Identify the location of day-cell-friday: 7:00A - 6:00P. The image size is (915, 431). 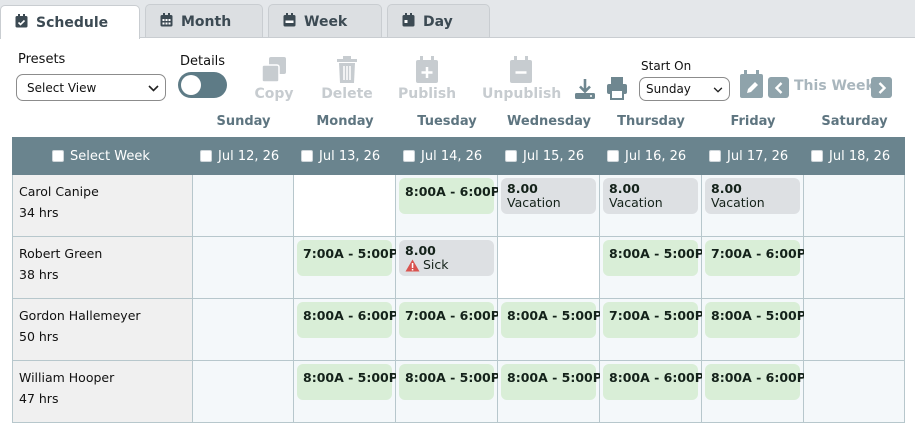
(754, 268).